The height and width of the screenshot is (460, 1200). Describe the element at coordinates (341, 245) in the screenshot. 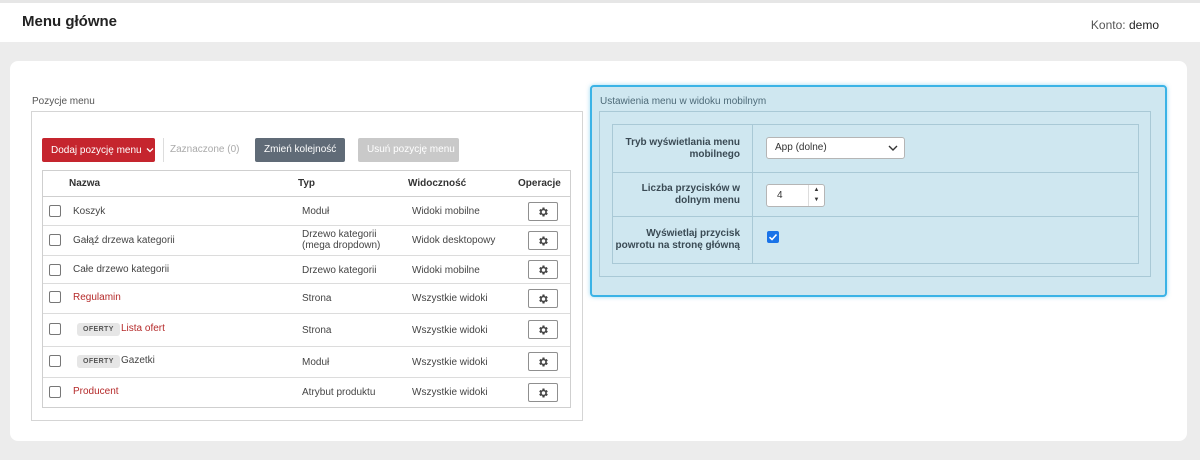

I see `row-type-line2: (mega dropdown)` at that location.